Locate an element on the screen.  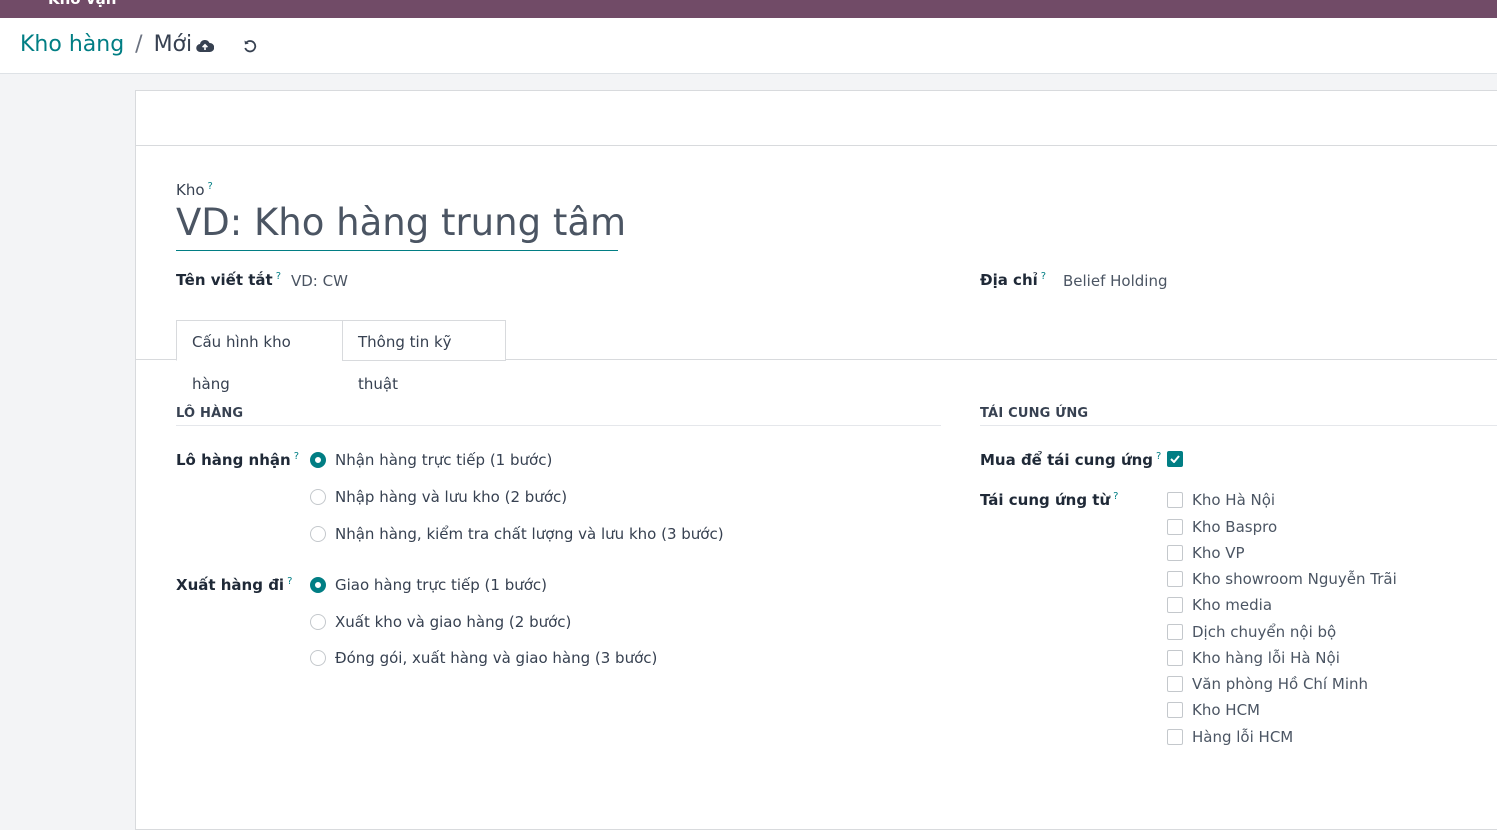
address-label: Địa chỉ? is located at coordinates (1013, 280).